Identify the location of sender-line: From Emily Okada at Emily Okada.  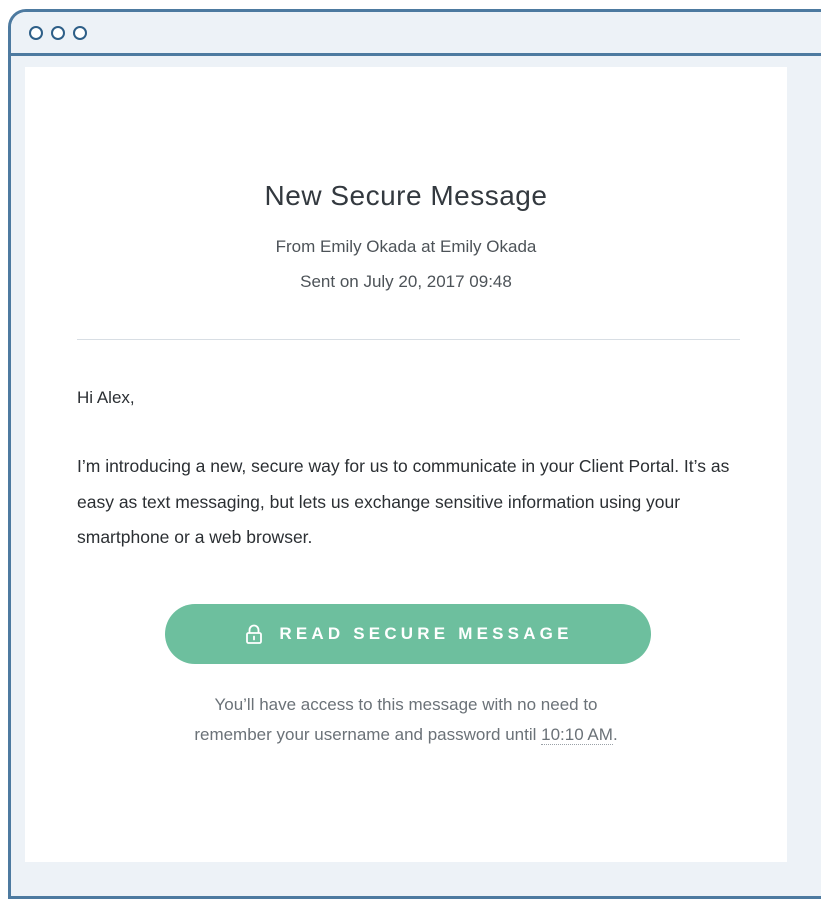
(406, 246).